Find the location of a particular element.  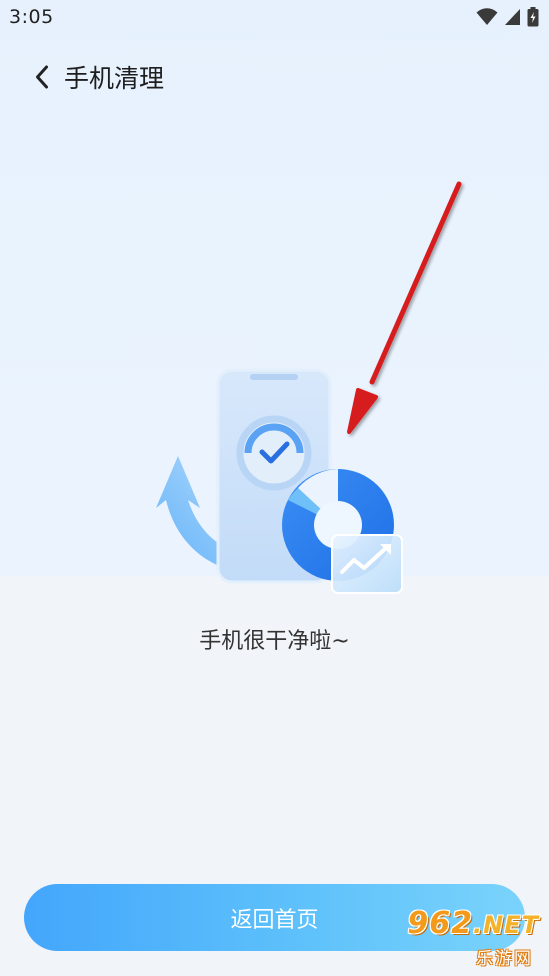

wifi-icon is located at coordinates (487, 19).